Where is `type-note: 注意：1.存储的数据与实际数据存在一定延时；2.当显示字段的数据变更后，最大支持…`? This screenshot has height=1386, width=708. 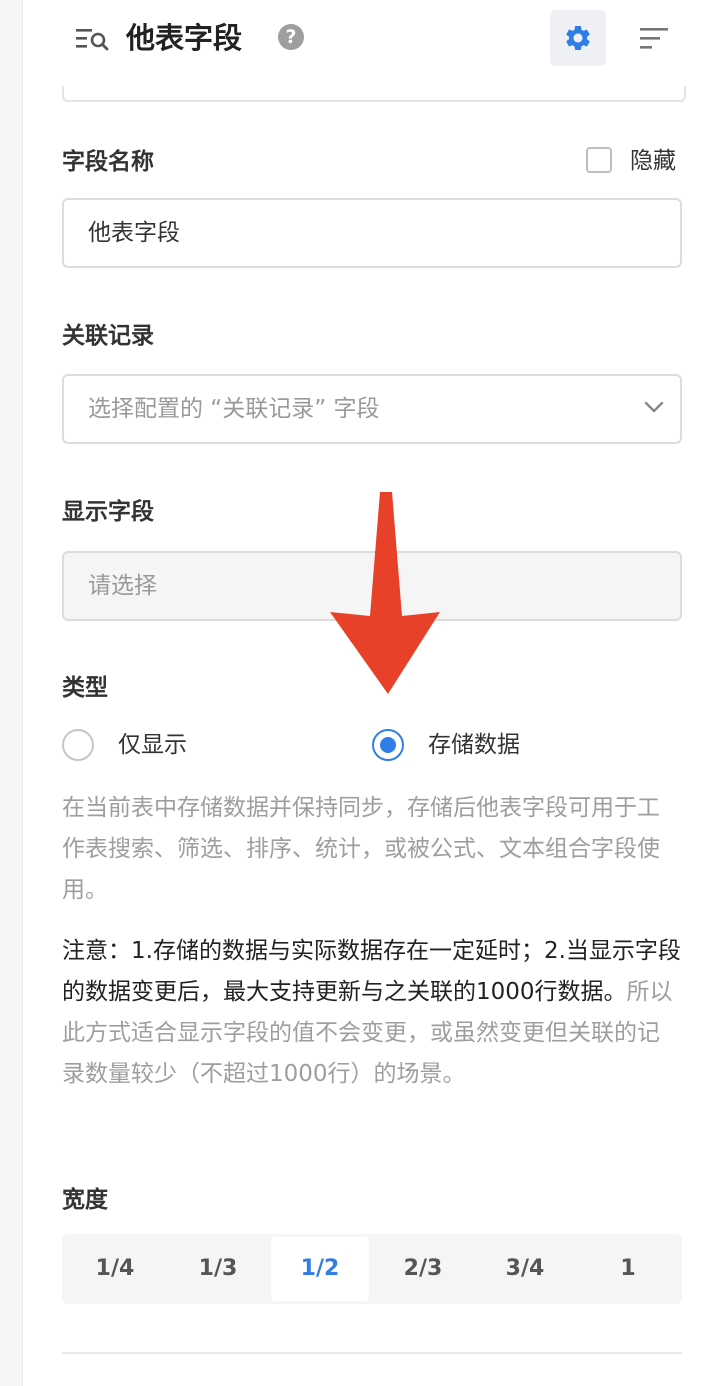 type-note: 注意：1.存储的数据与实际数据存在一定延时；2.当显示字段的数据变更后，最大支持… is located at coordinates (372, 1013).